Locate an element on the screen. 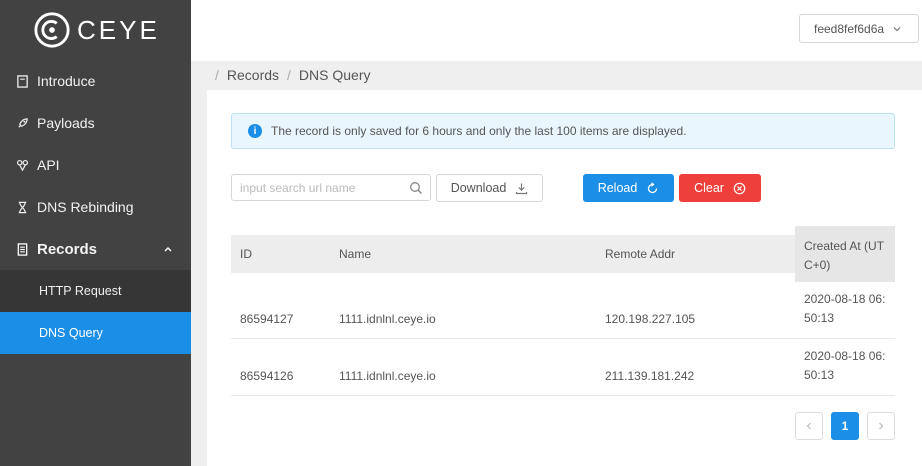  sidebar-subitem-dns-query: DNS Query is located at coordinates (95, 333).